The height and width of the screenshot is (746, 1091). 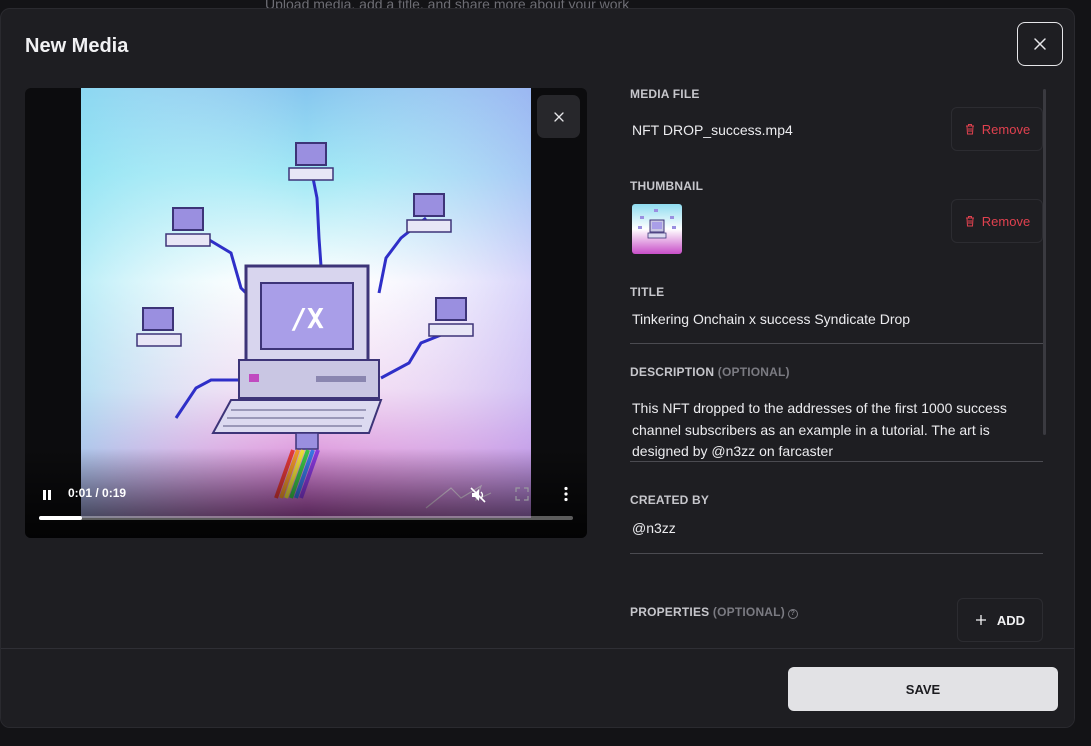 I want to click on form-scrollbar, so click(x=1044, y=262).